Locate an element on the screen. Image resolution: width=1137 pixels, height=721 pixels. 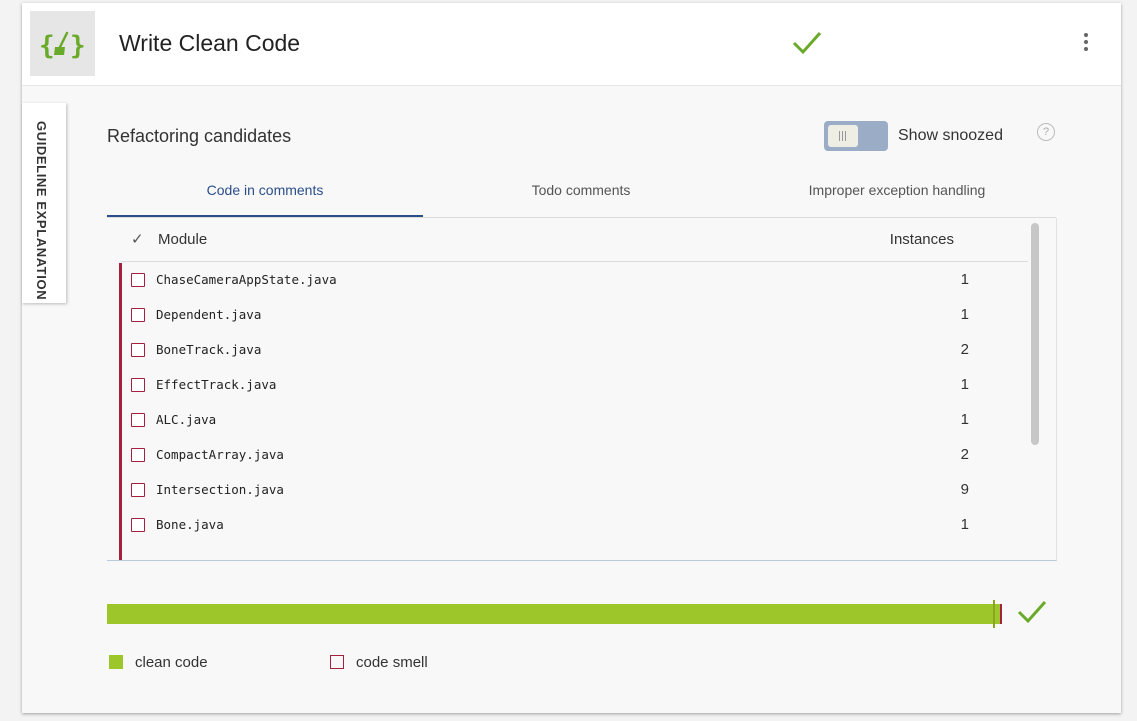
clean-code-progress-bar is located at coordinates (550, 614).